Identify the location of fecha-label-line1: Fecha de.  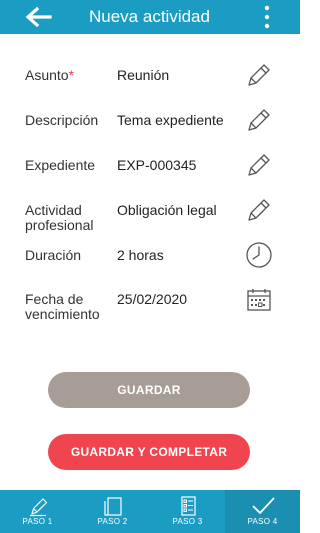
(54, 299).